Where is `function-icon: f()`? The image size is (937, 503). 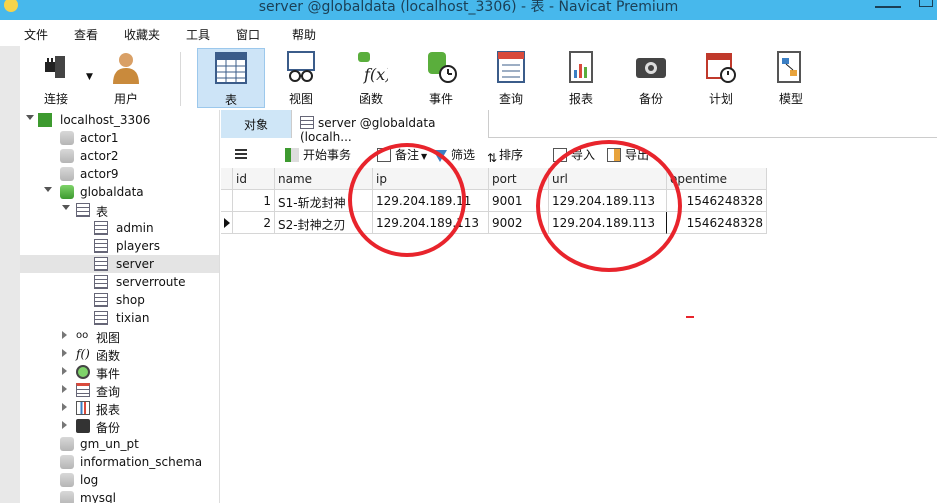 function-icon: f() is located at coordinates (83, 354).